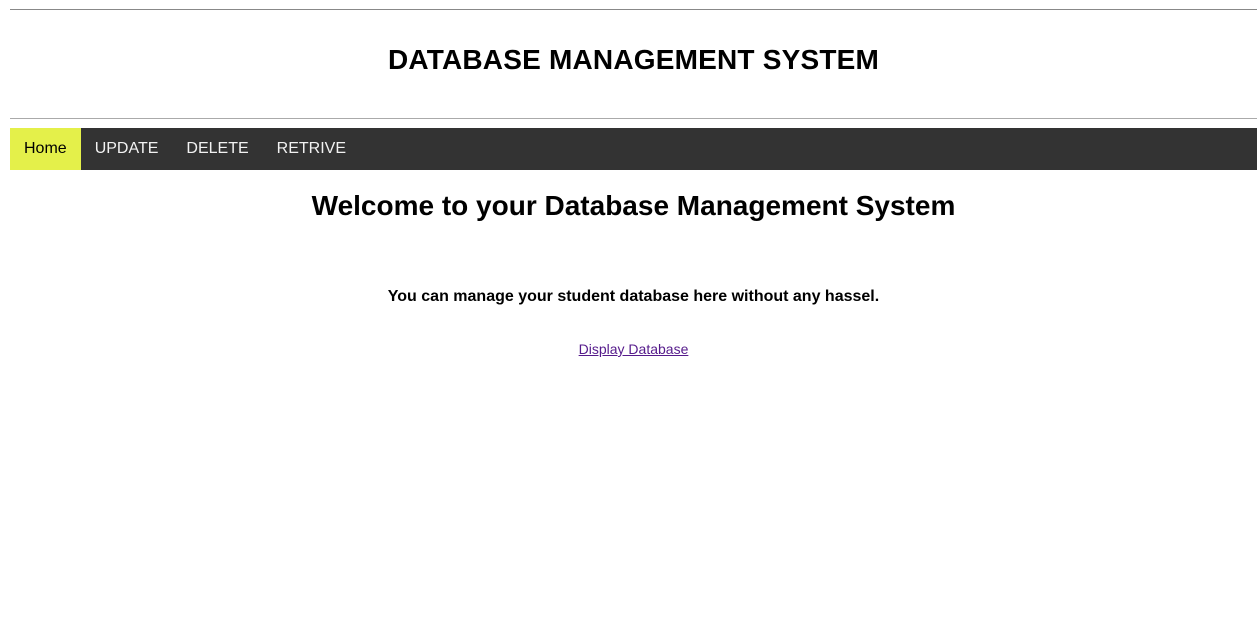  Describe the element at coordinates (633, 118) in the screenshot. I see `header-divider` at that location.